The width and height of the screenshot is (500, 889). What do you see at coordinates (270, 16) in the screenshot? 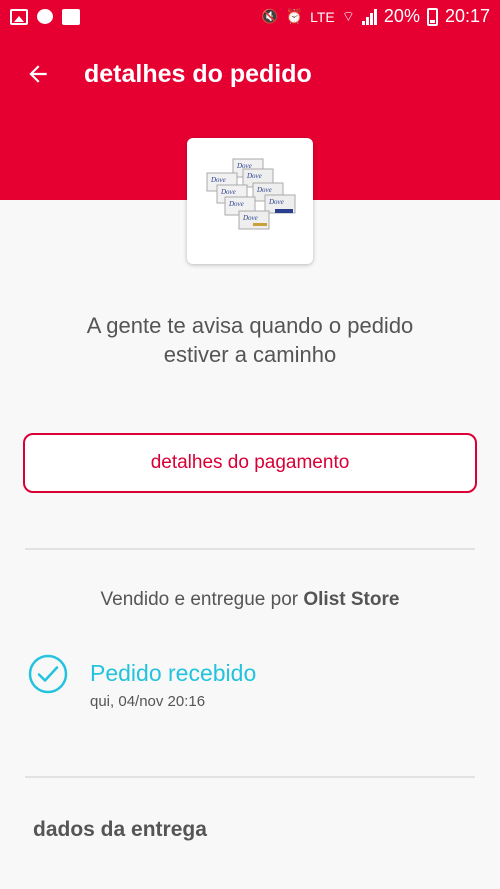
I see `mute-icon: 🔇` at bounding box center [270, 16].